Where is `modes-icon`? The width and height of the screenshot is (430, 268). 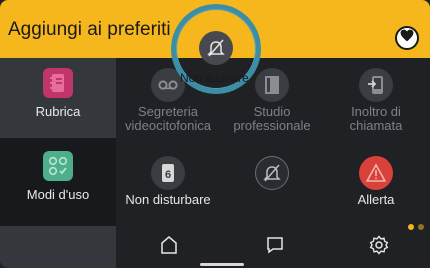
modes-icon is located at coordinates (58, 166).